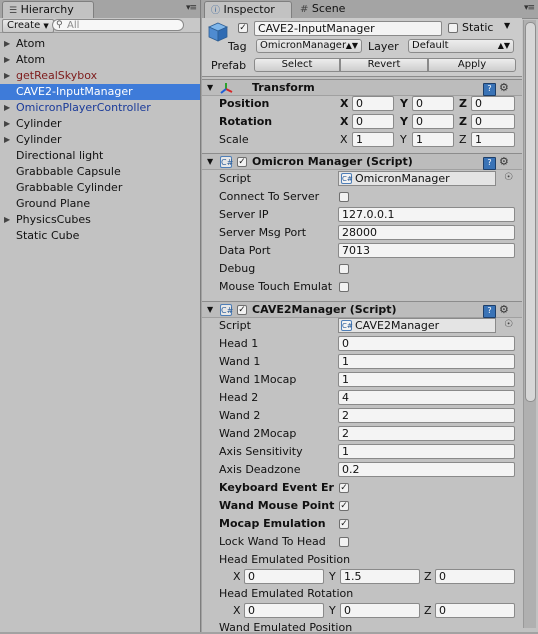 The height and width of the screenshot is (634, 538). Describe the element at coordinates (461, 46) in the screenshot. I see `layer-dropdown: Default ▲▼` at that location.